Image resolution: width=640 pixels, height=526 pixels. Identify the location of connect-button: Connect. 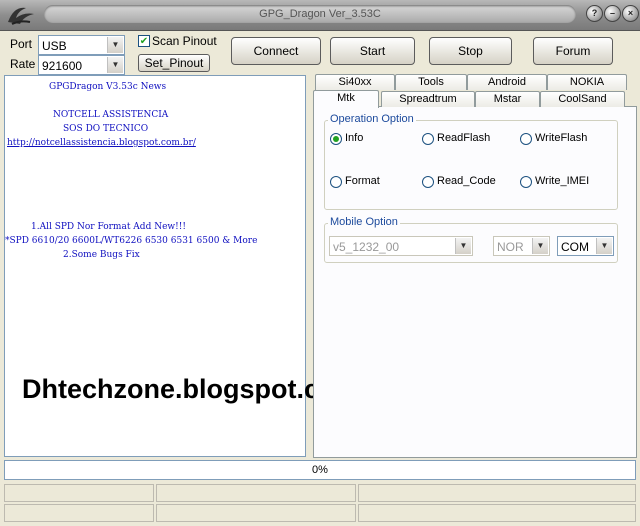
(276, 51).